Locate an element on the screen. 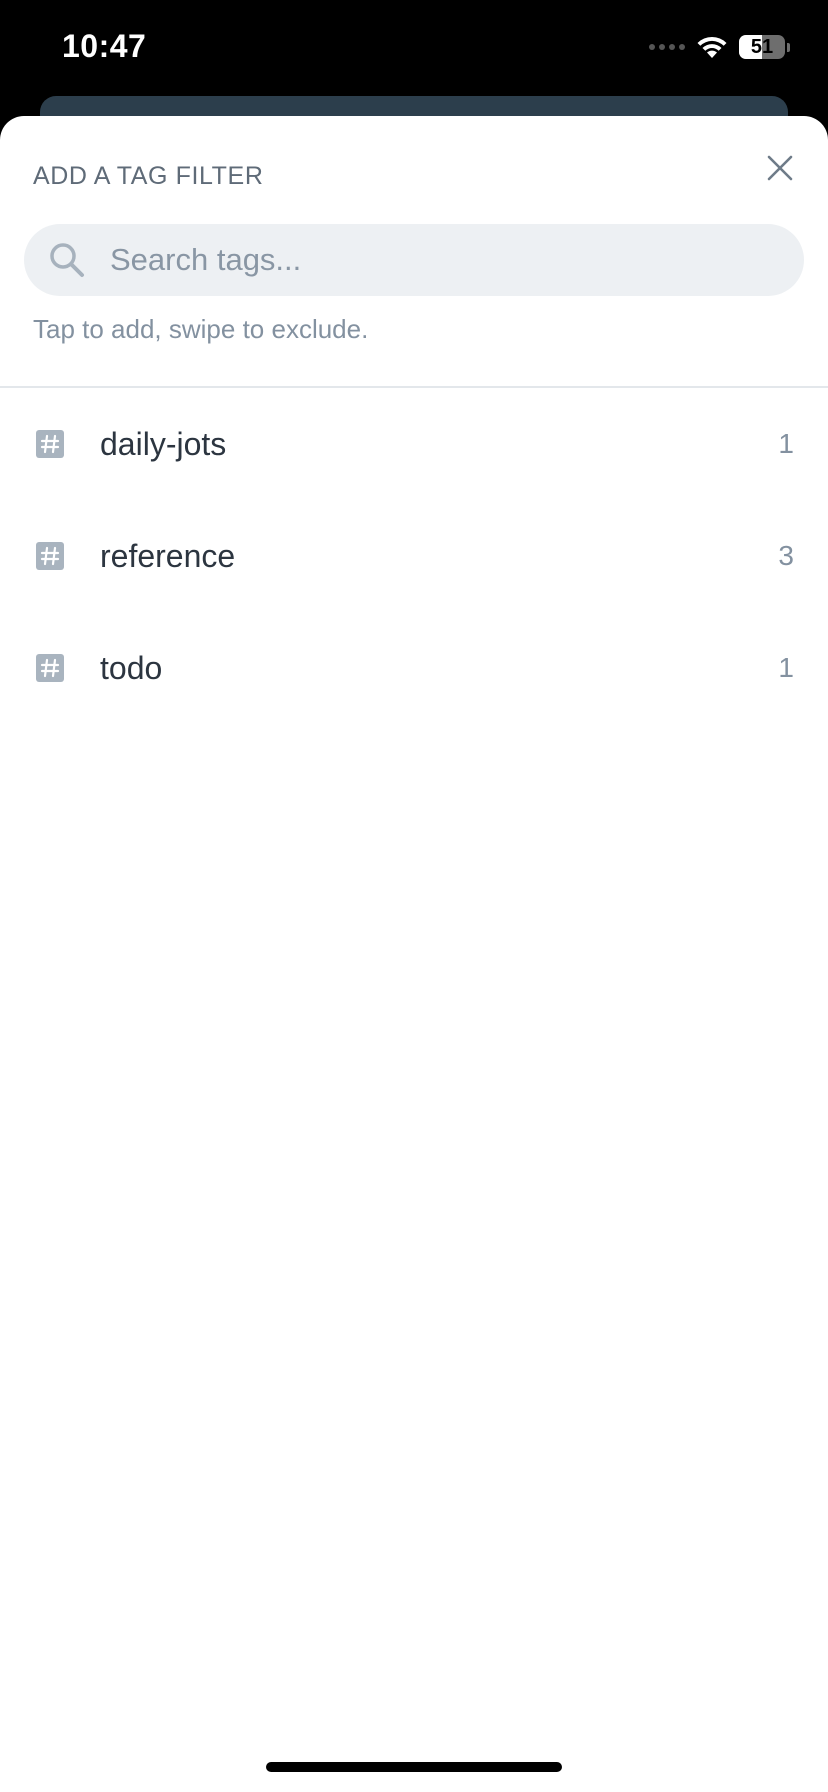  tag-row-daily-jots: daily-jots 1 is located at coordinates (414, 444).